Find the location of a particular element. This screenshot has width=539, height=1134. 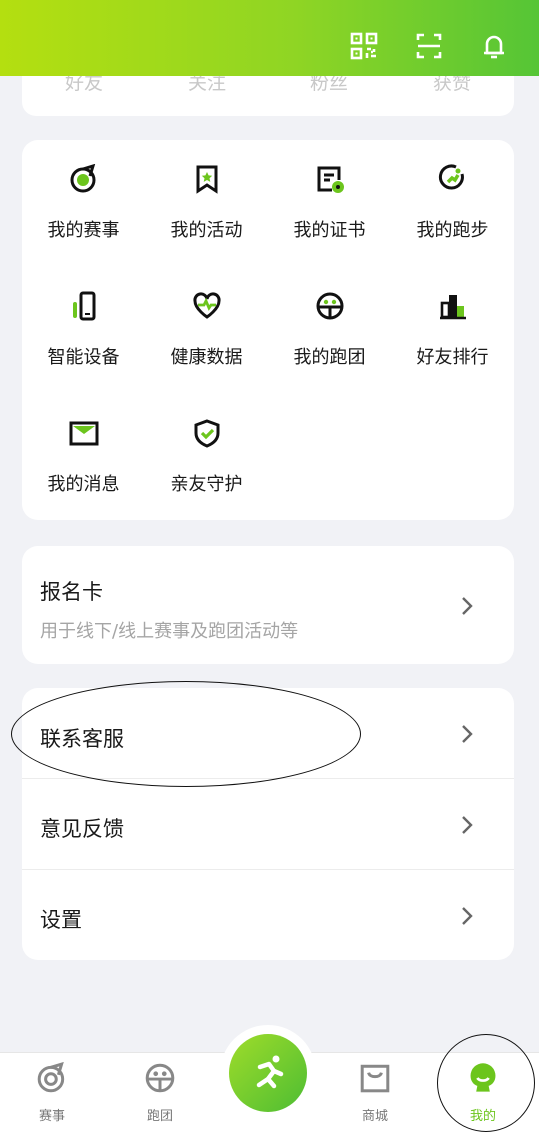

menu-item-settings: 设置 is located at coordinates (268, 915).